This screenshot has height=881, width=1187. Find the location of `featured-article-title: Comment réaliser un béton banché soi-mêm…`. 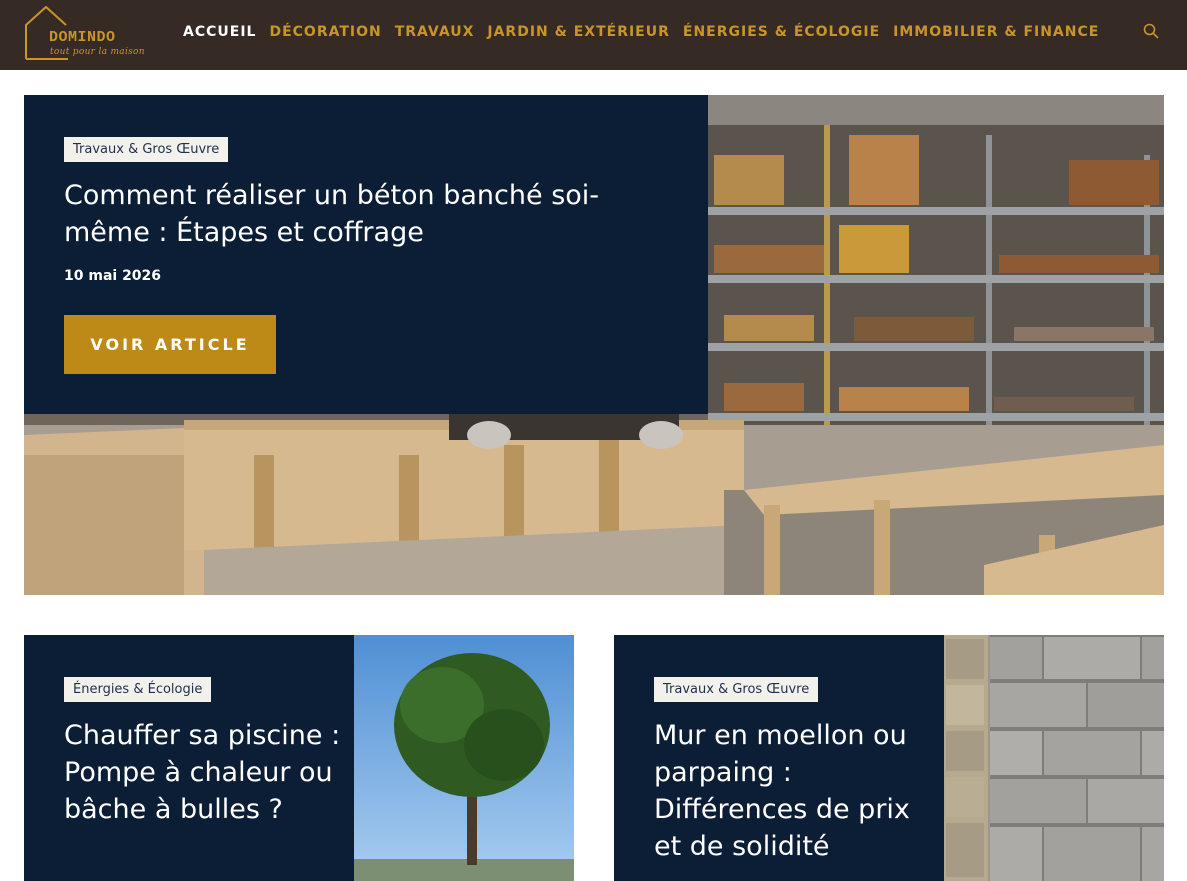

featured-article-title: Comment réaliser un béton banché soi-mêm… is located at coordinates (364, 214).